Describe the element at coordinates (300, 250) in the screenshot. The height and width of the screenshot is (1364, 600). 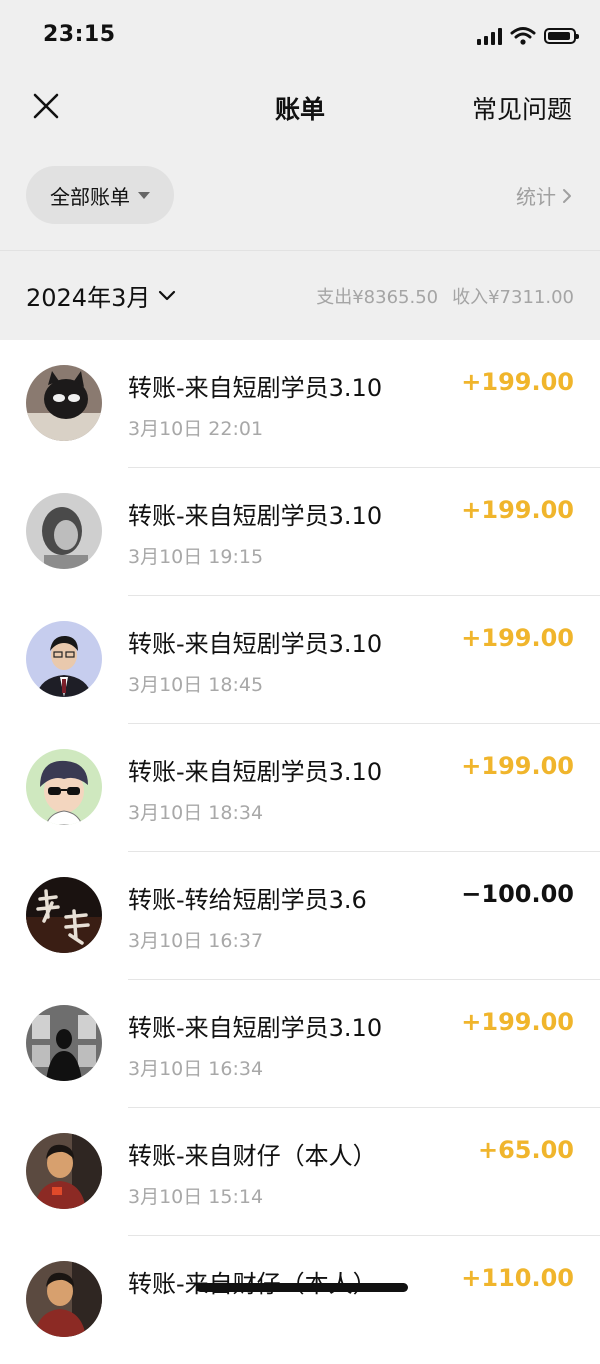
I see `divider` at that location.